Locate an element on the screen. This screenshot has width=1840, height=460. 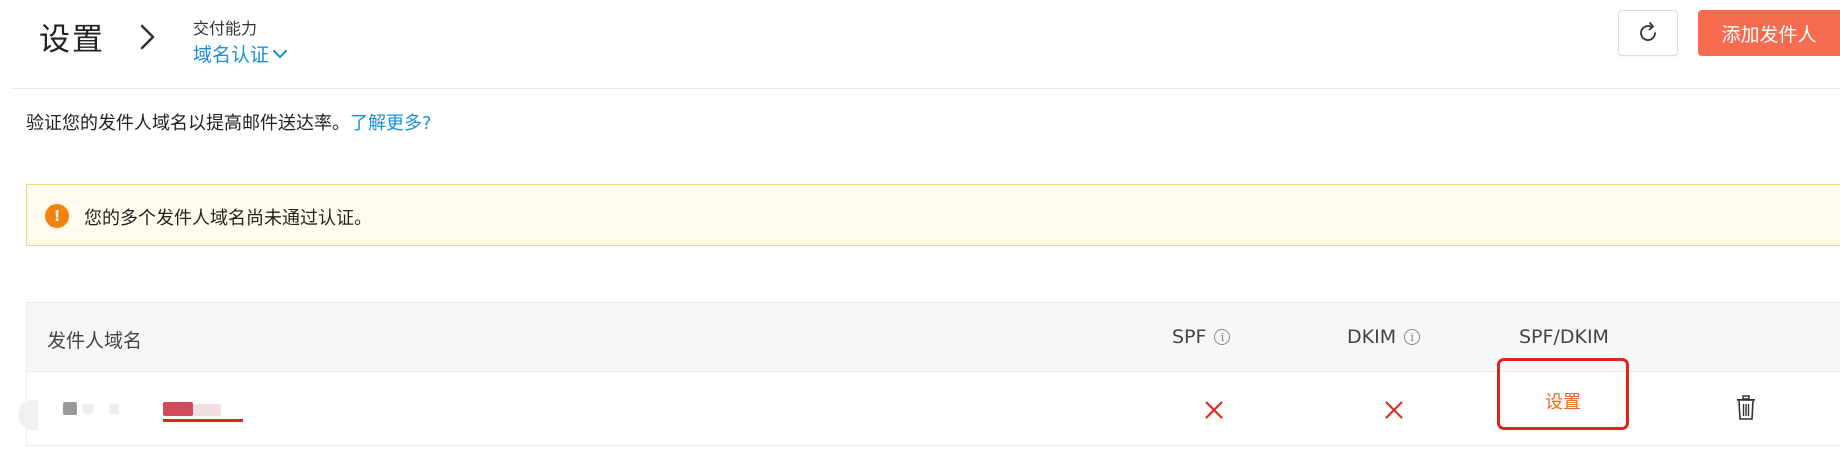
column-label: SPF/DKIM is located at coordinates (1564, 337).